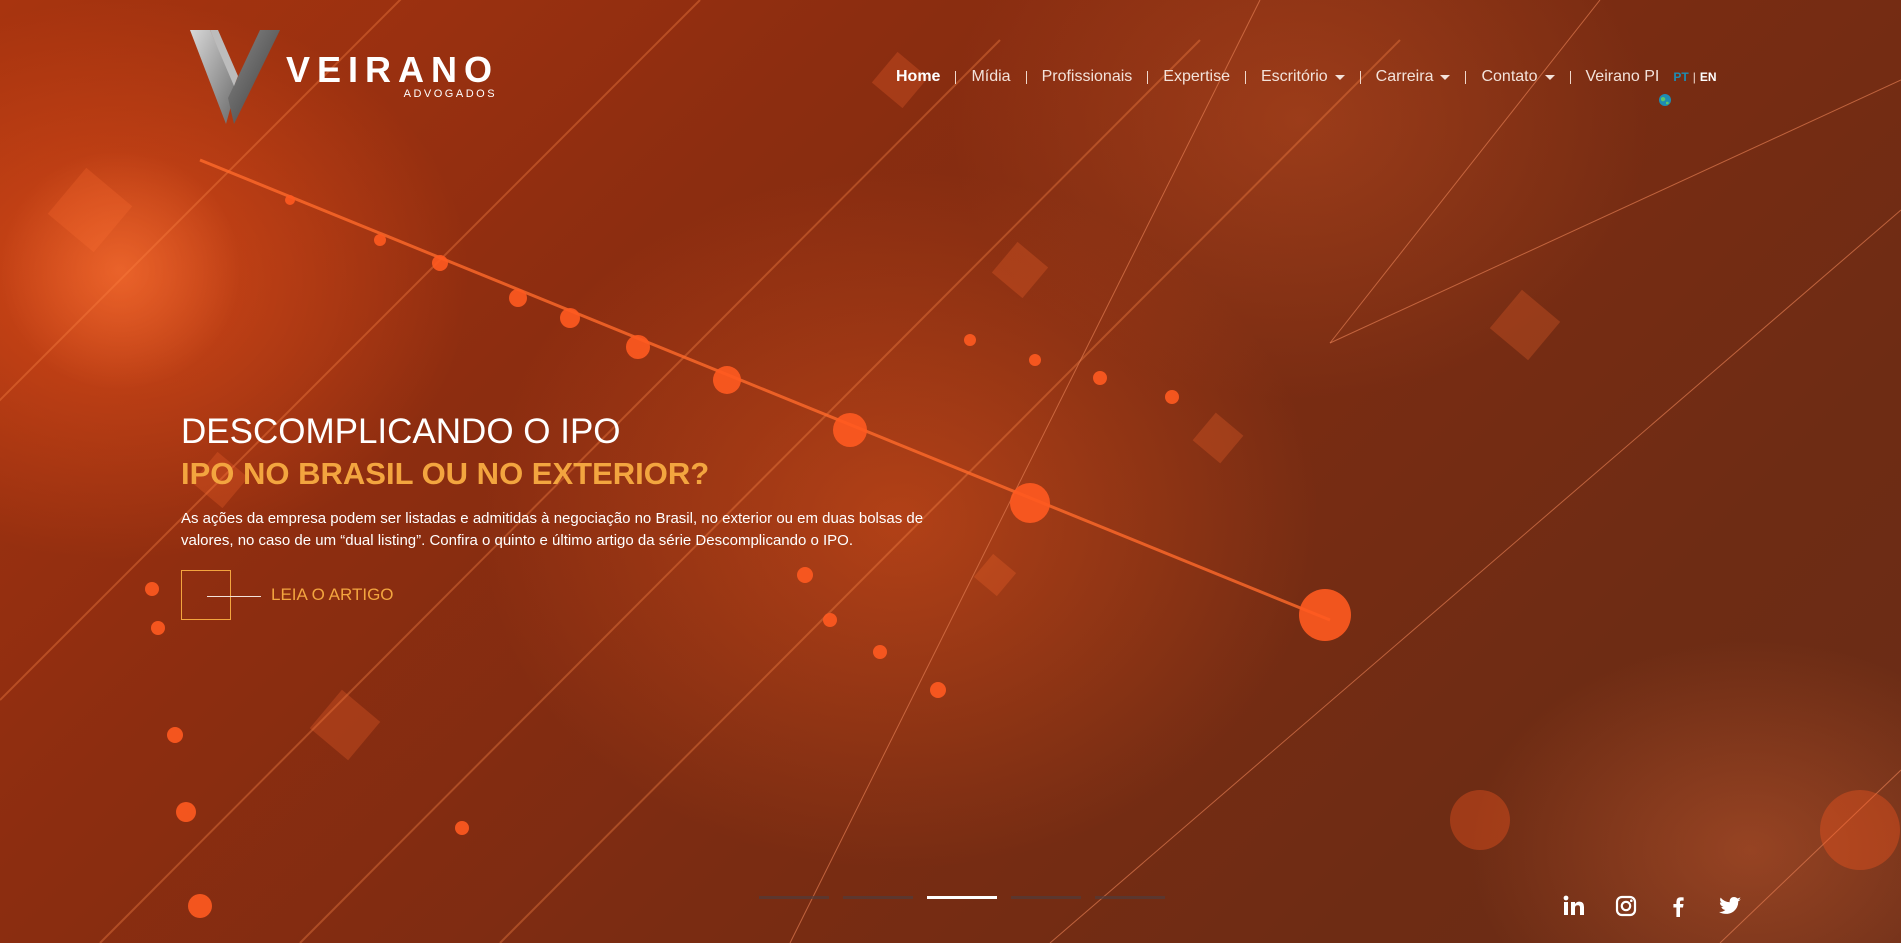  I want to click on linkedin-icon, so click(1574, 906).